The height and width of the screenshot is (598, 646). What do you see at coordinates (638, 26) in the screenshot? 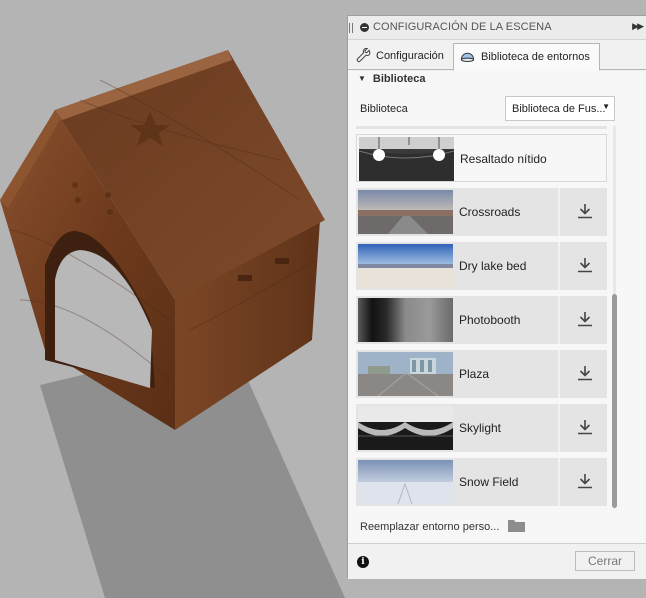
I see `expand-arrows-icon: ▶▶` at bounding box center [638, 26].